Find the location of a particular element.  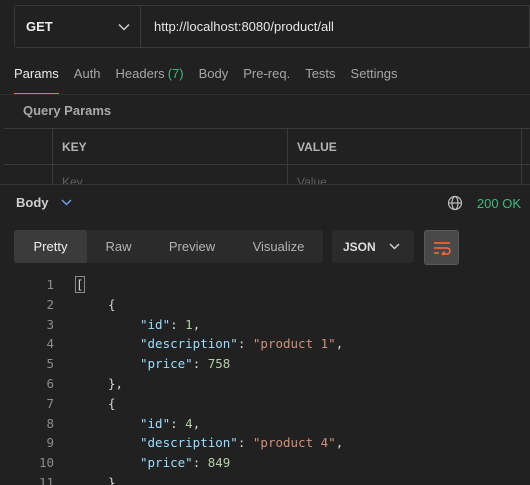

table-row: Key Value is located at coordinates (267, 175).